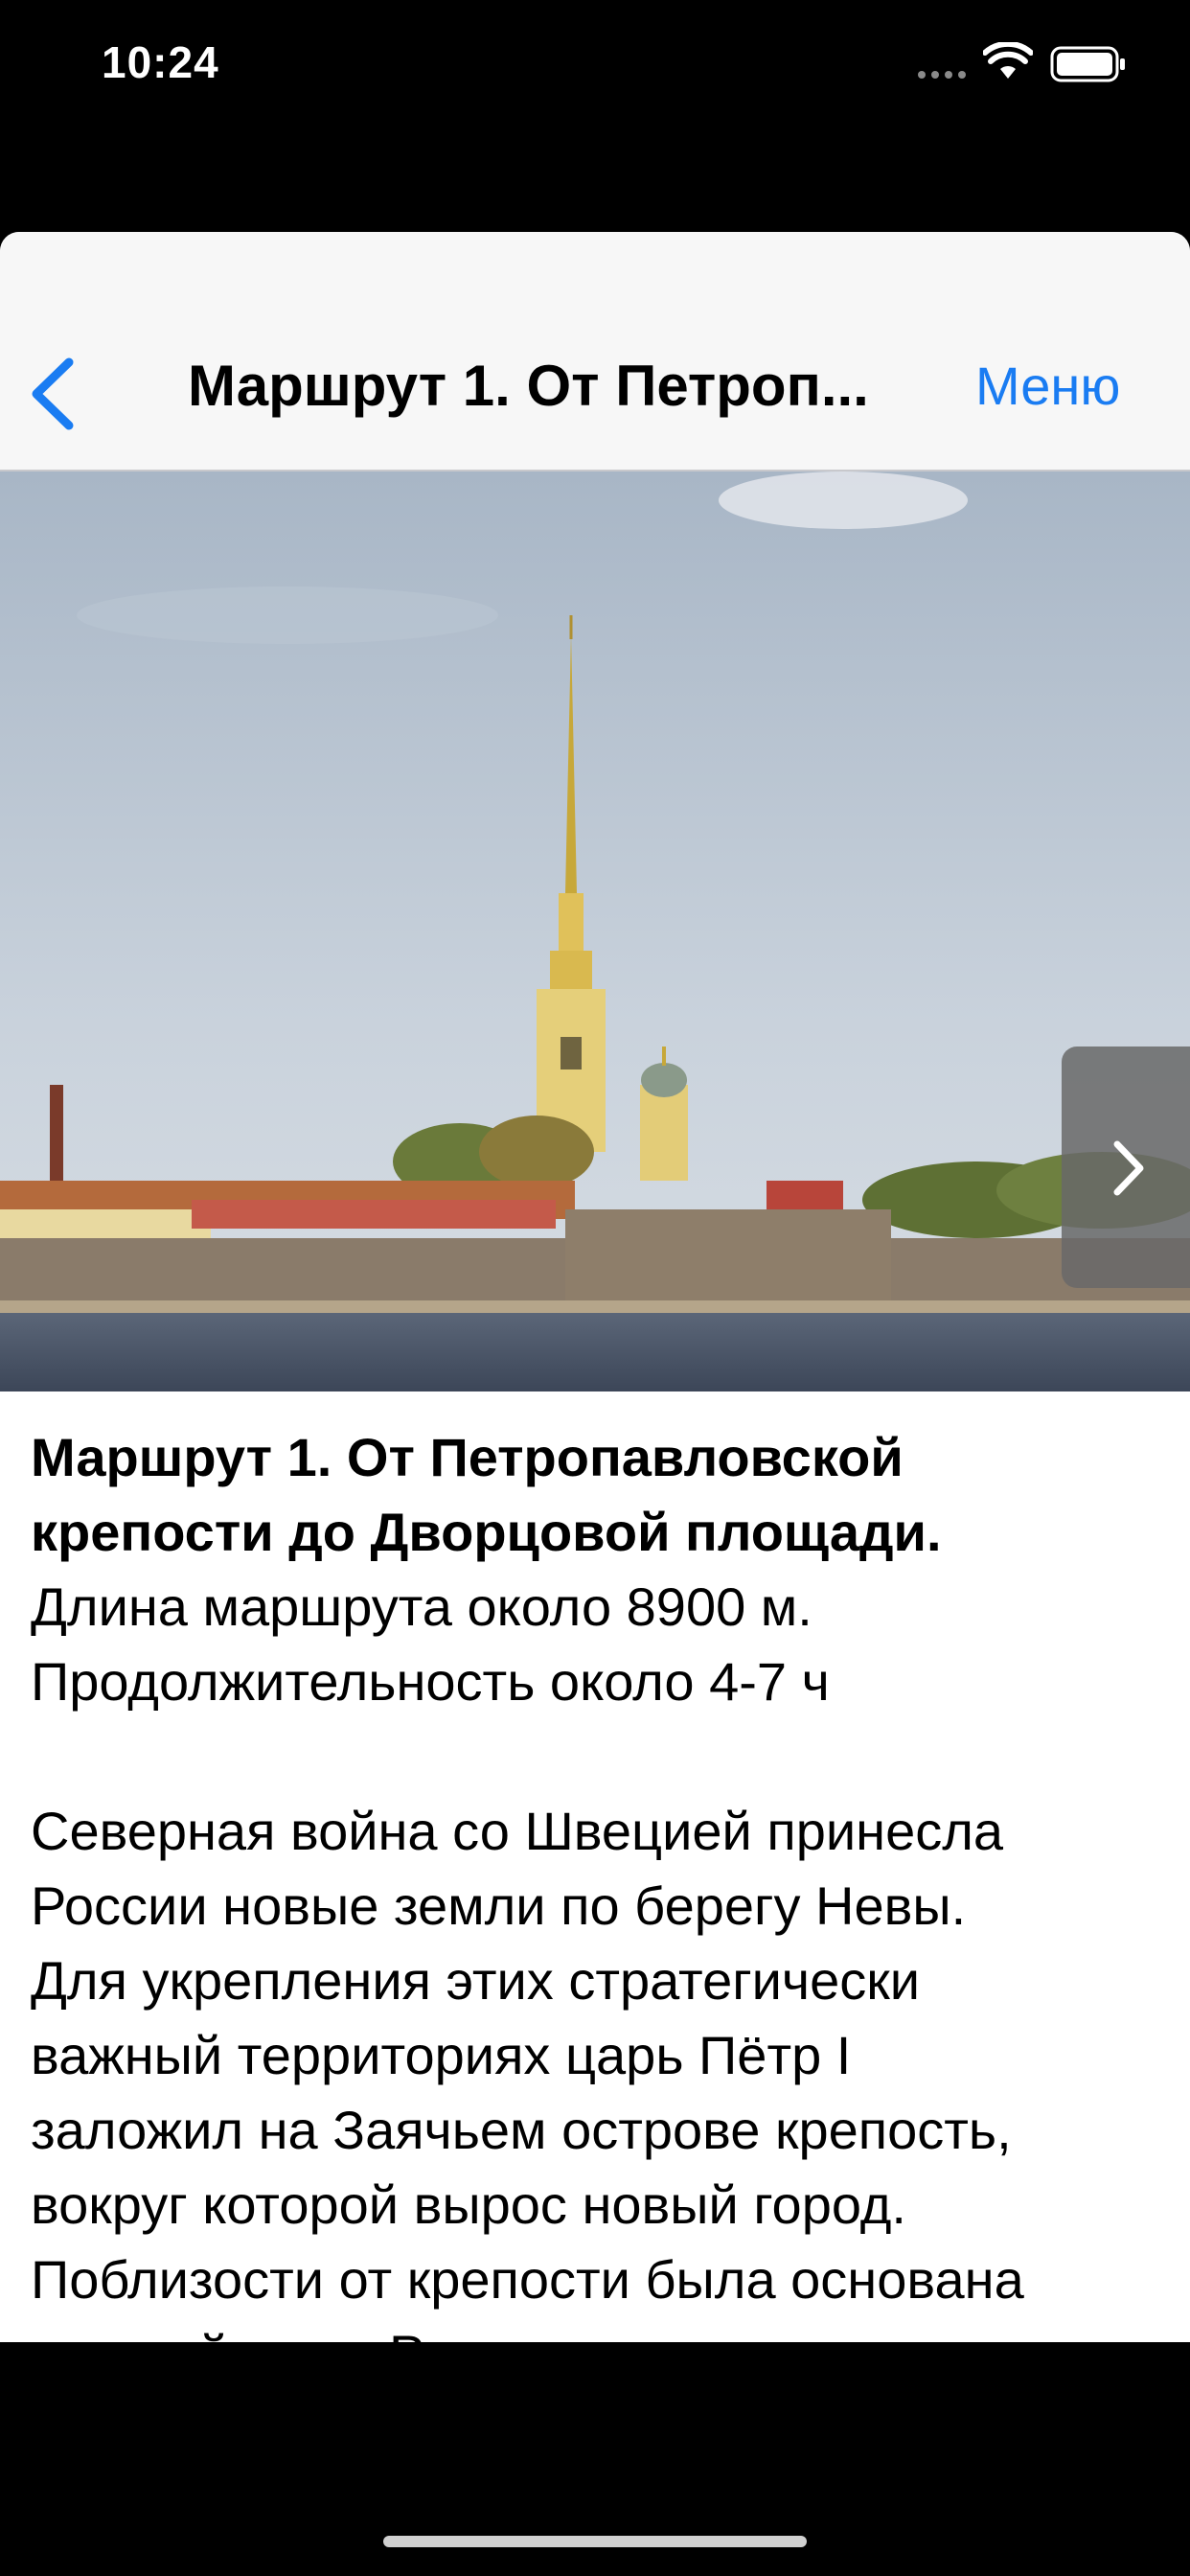  Describe the element at coordinates (1047, 386) in the screenshot. I see `menu-button: Меню` at that location.